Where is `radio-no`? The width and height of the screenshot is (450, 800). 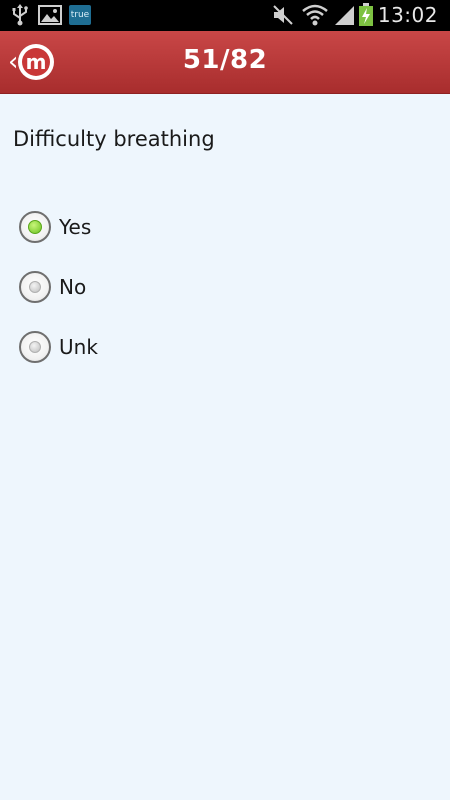 radio-no is located at coordinates (35, 287).